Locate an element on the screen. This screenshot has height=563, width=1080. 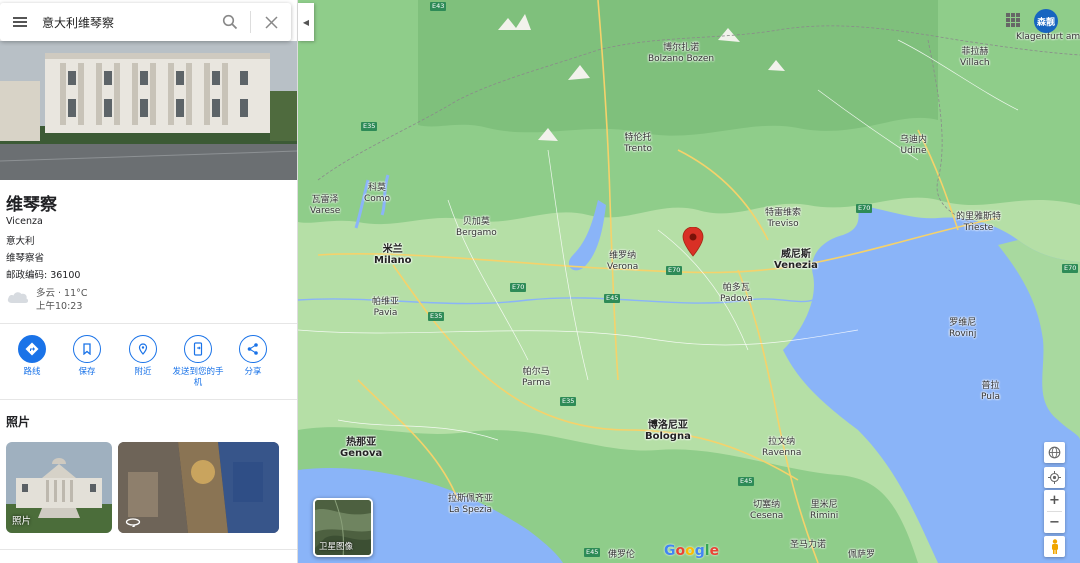
account-avatar: 森靓 is located at coordinates (1046, 21).